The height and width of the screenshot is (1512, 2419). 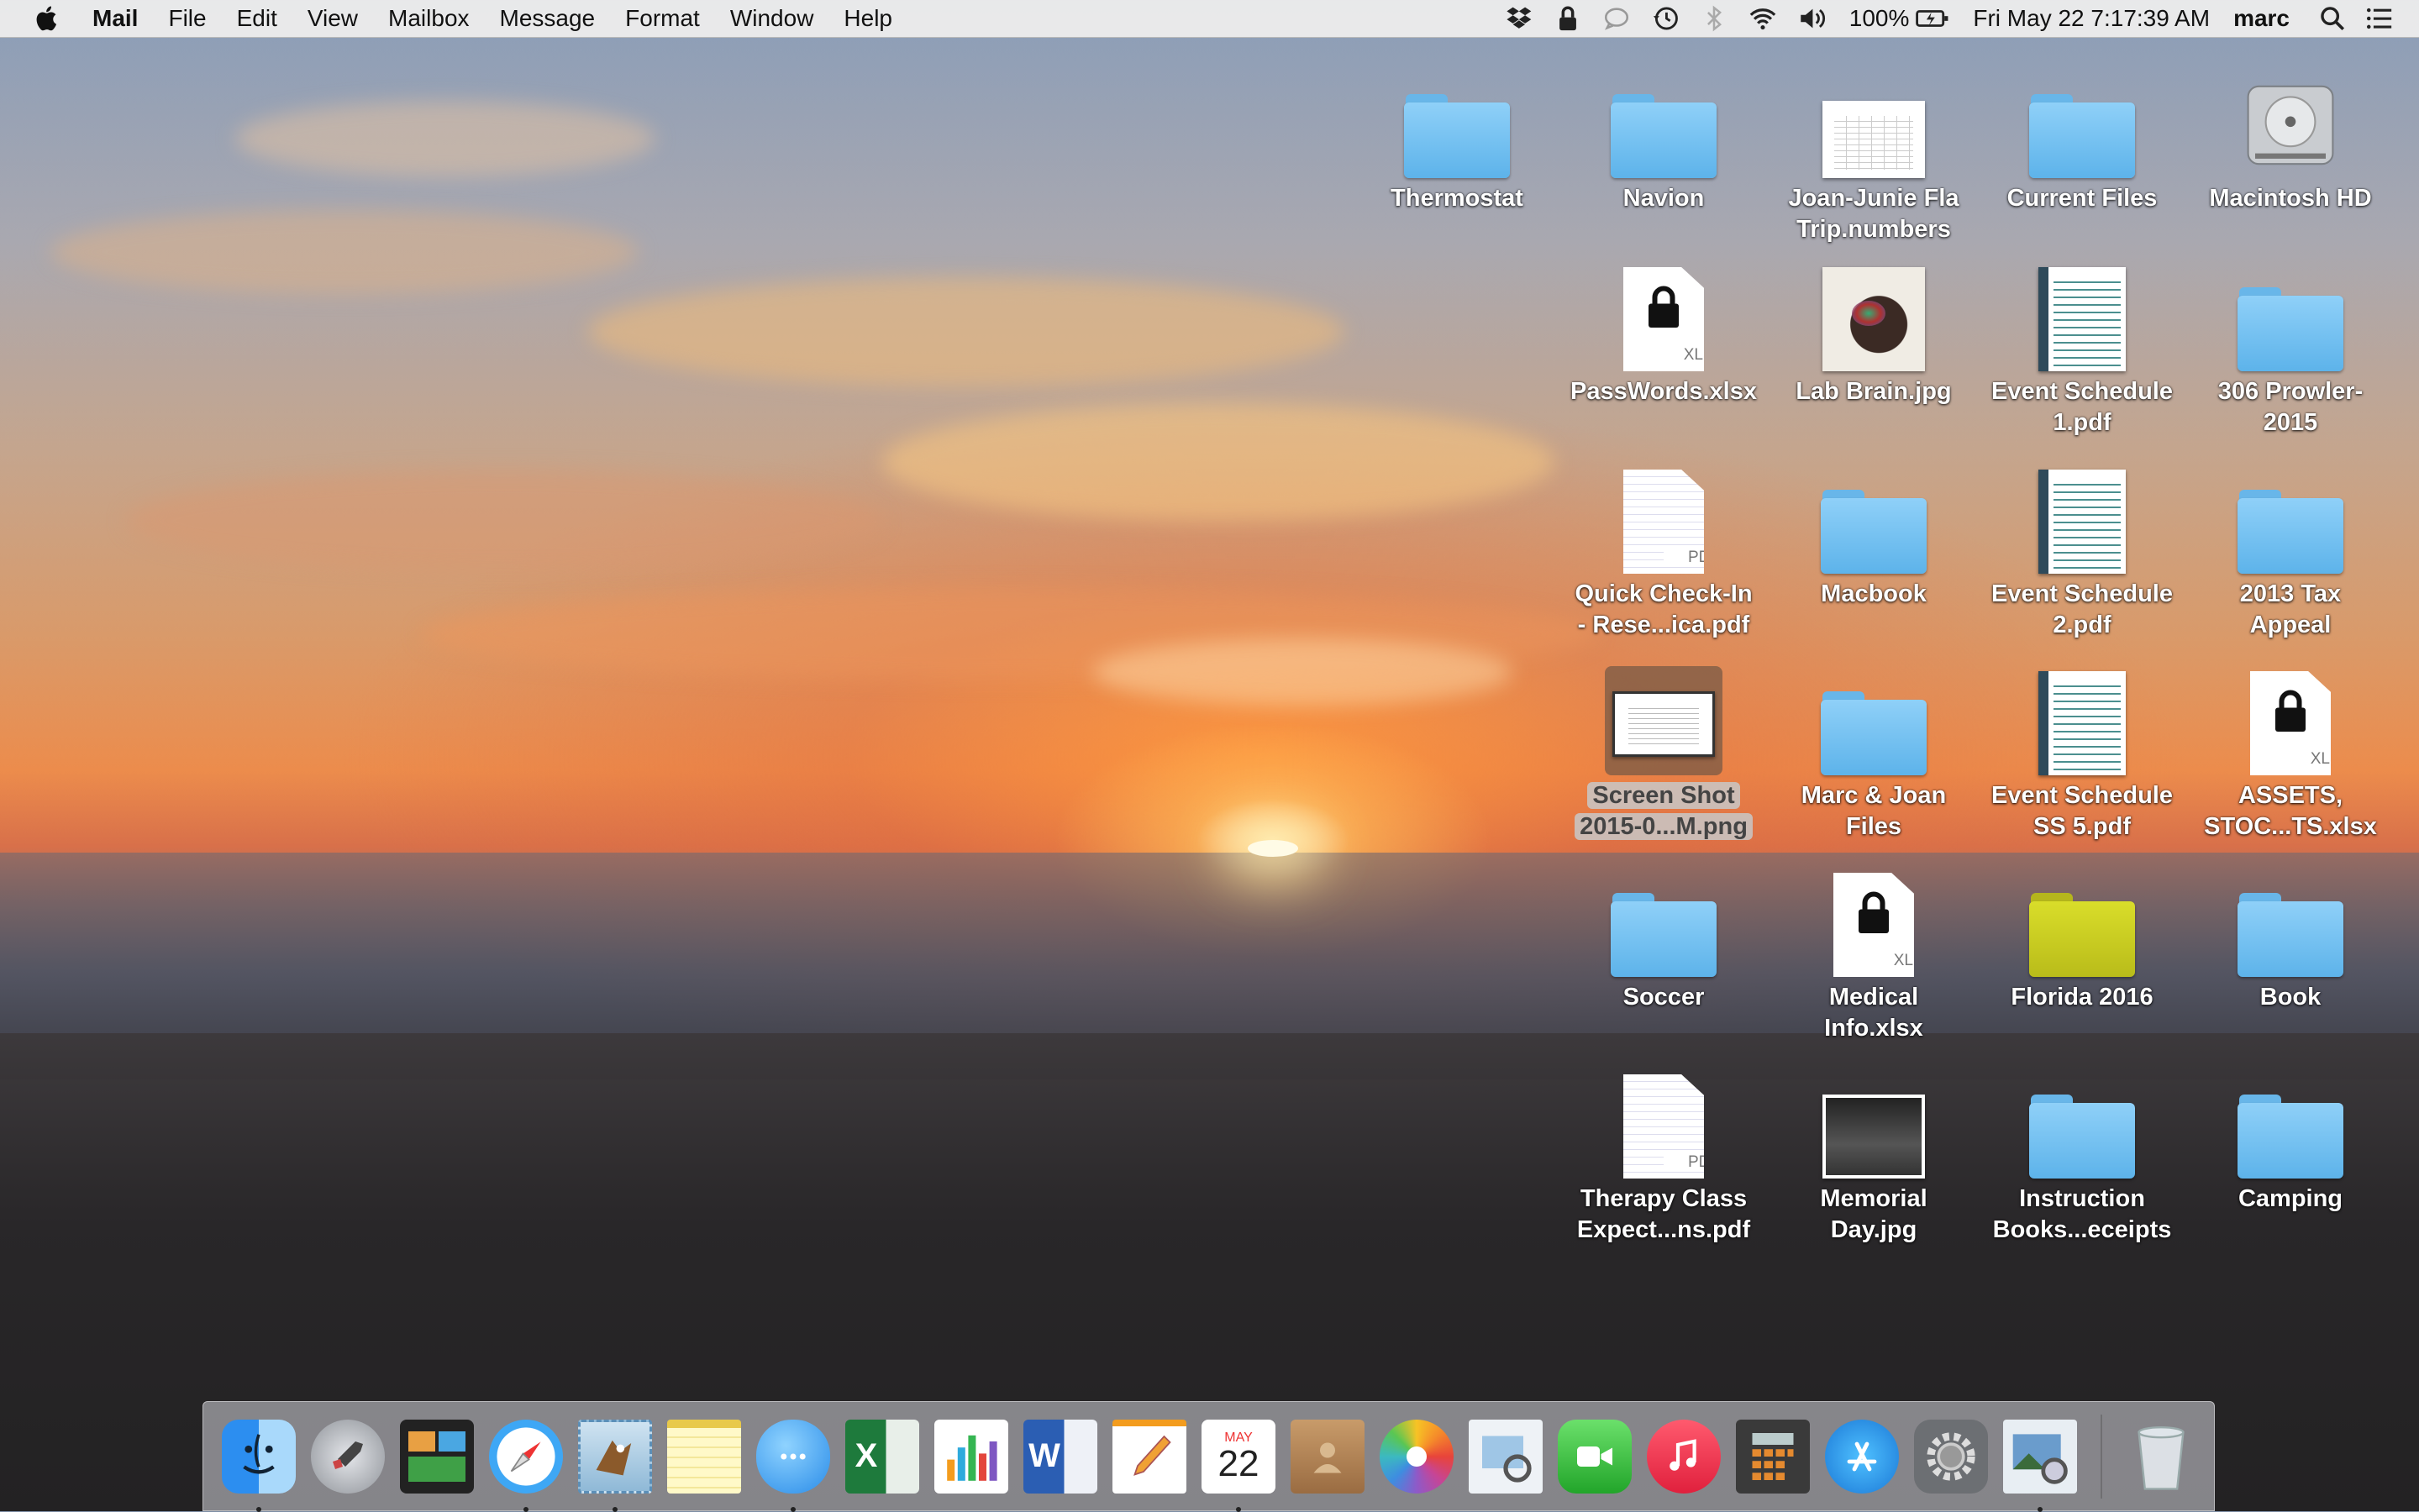 I want to click on desktop-icon-soccer: Soccer, so click(x=1663, y=964).